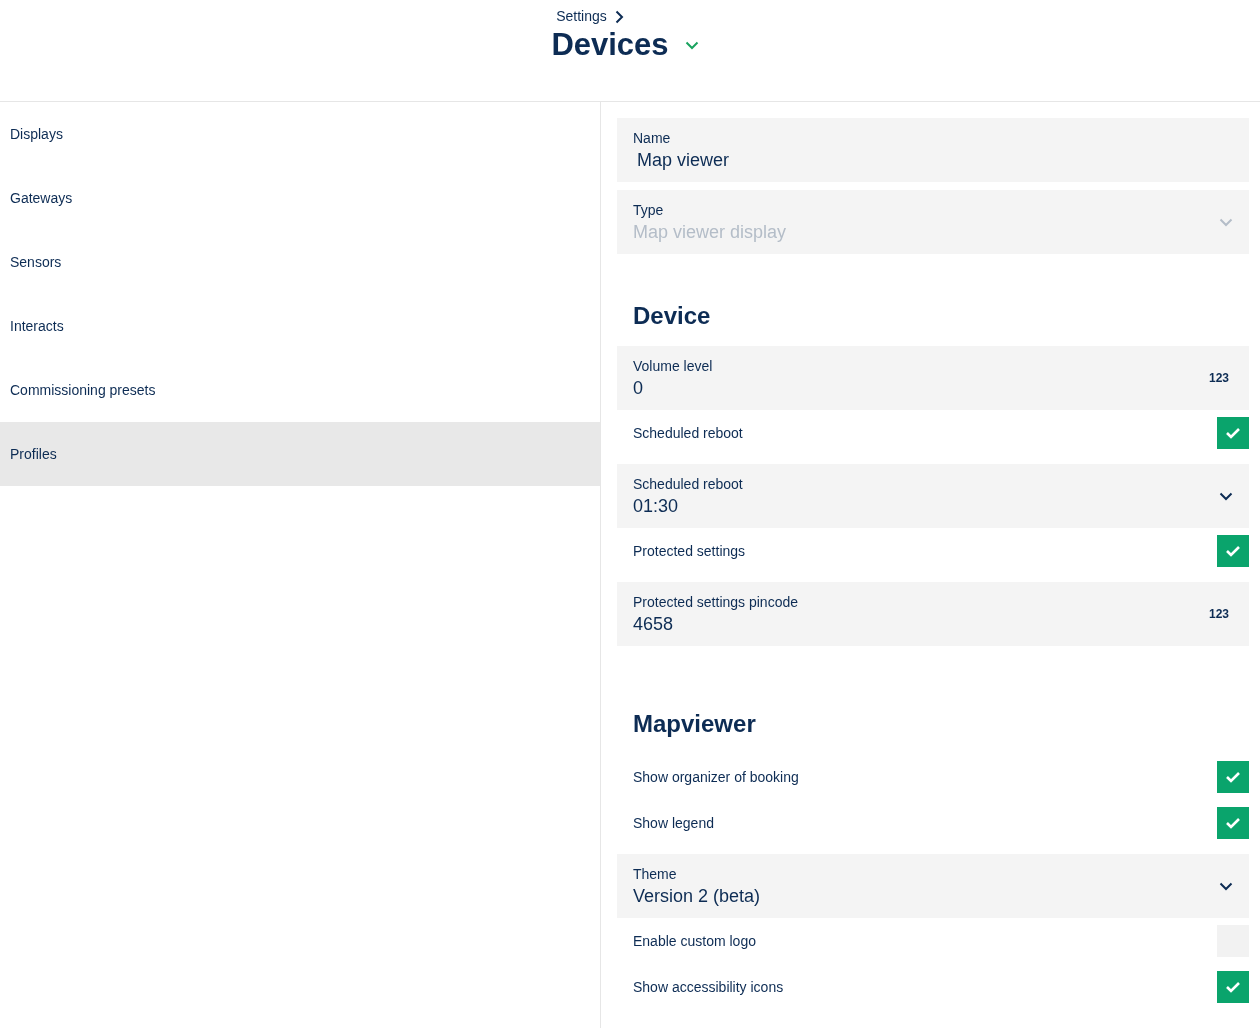 The height and width of the screenshot is (1028, 1260). What do you see at coordinates (300, 454) in the screenshot?
I see `sidebar-item: Profiles` at bounding box center [300, 454].